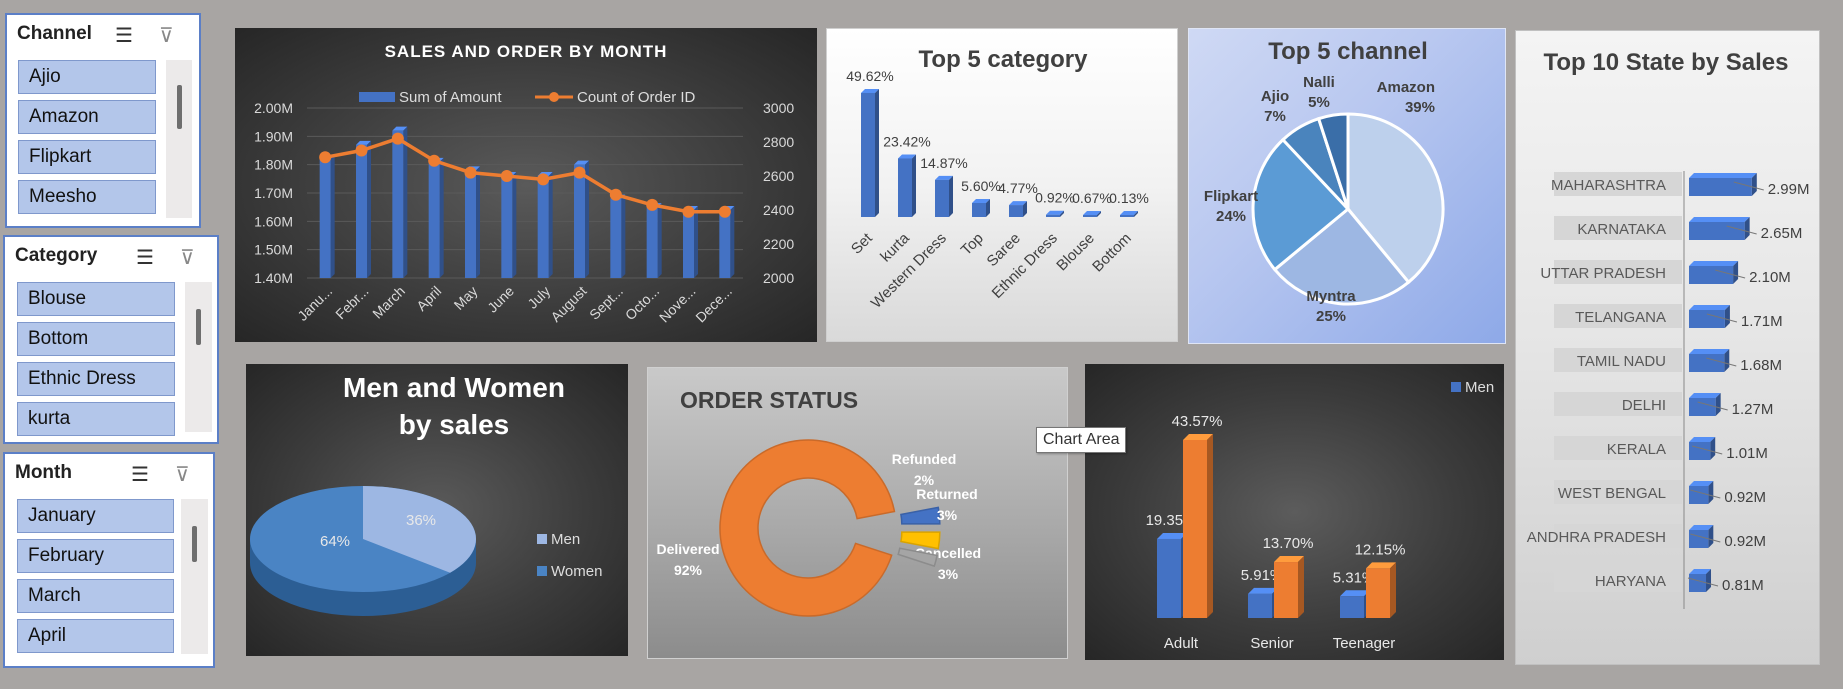 This screenshot has height=689, width=1843. What do you see at coordinates (96, 339) in the screenshot?
I see `slicer-item-bottom: Bottom` at bounding box center [96, 339].